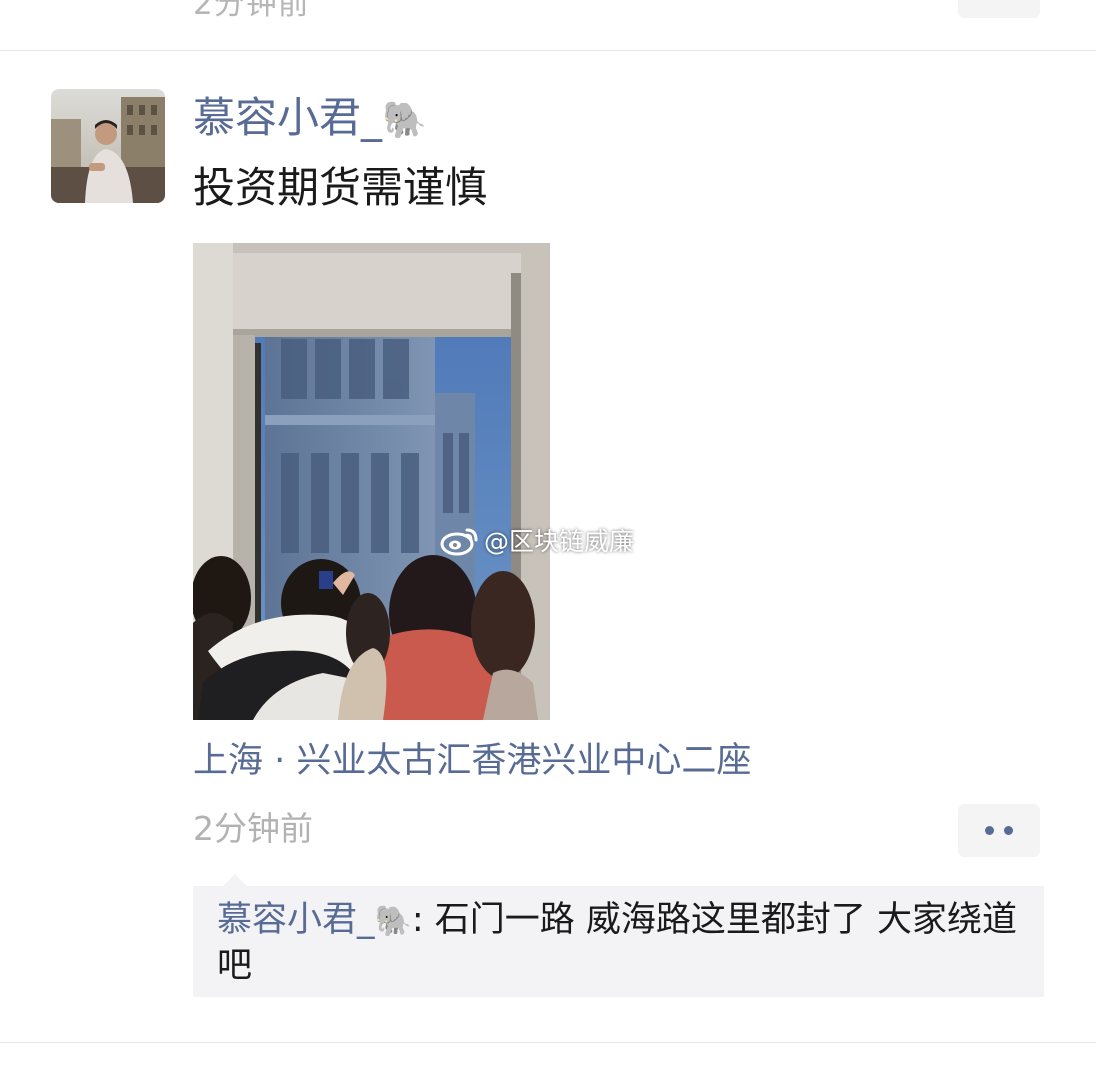  Describe the element at coordinates (472, 761) in the screenshot. I see `post-location-link: 上海 · 兴业太古汇香港兴业中心二座` at that location.